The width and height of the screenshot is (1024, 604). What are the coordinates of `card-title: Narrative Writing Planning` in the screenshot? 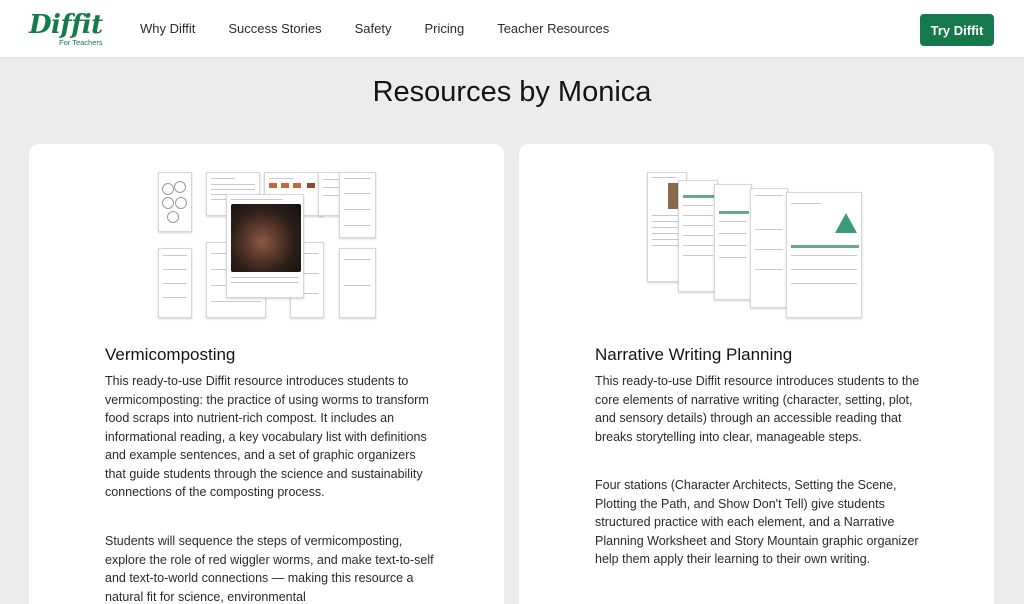 It's located at (694, 354).